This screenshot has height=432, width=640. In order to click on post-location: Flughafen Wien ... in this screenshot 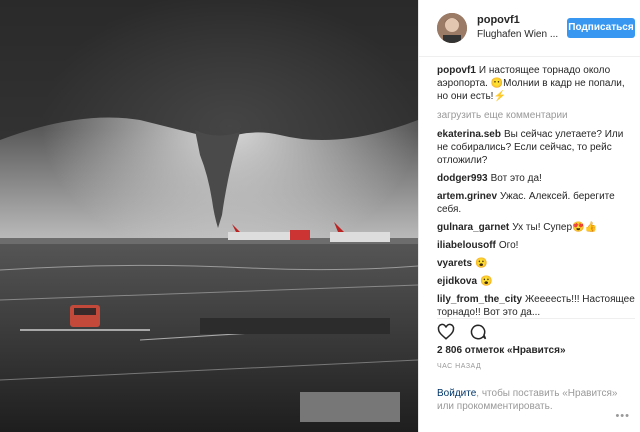, I will do `click(517, 34)`.